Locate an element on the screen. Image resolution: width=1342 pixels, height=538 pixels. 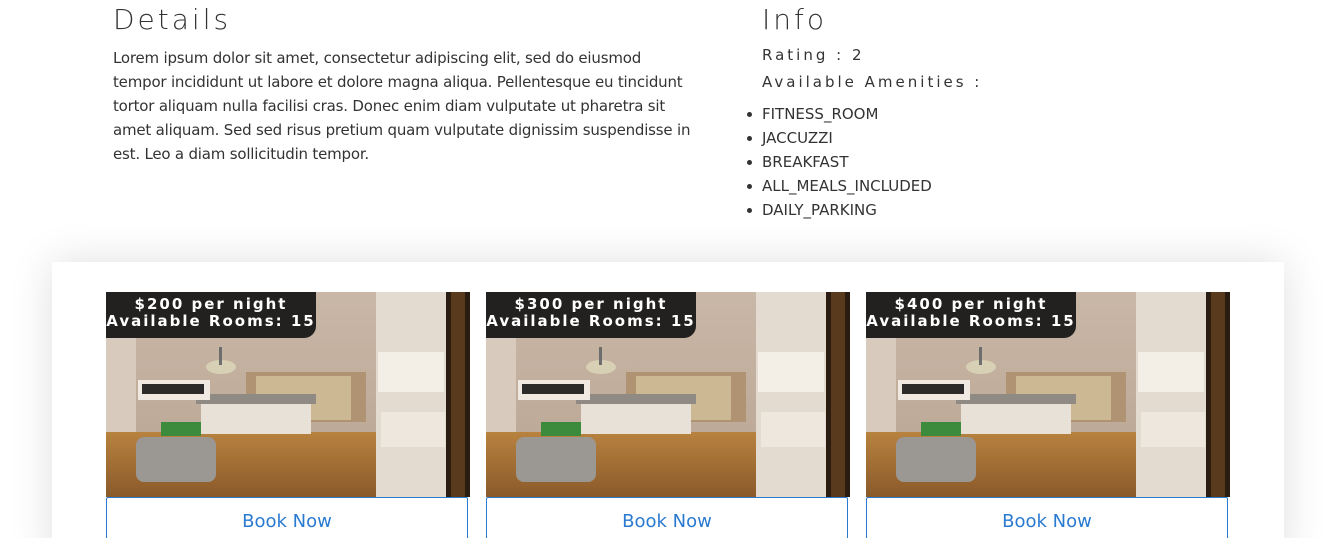
amenity-label: ALL_MEALS_INCLUDED is located at coordinates (847, 186).